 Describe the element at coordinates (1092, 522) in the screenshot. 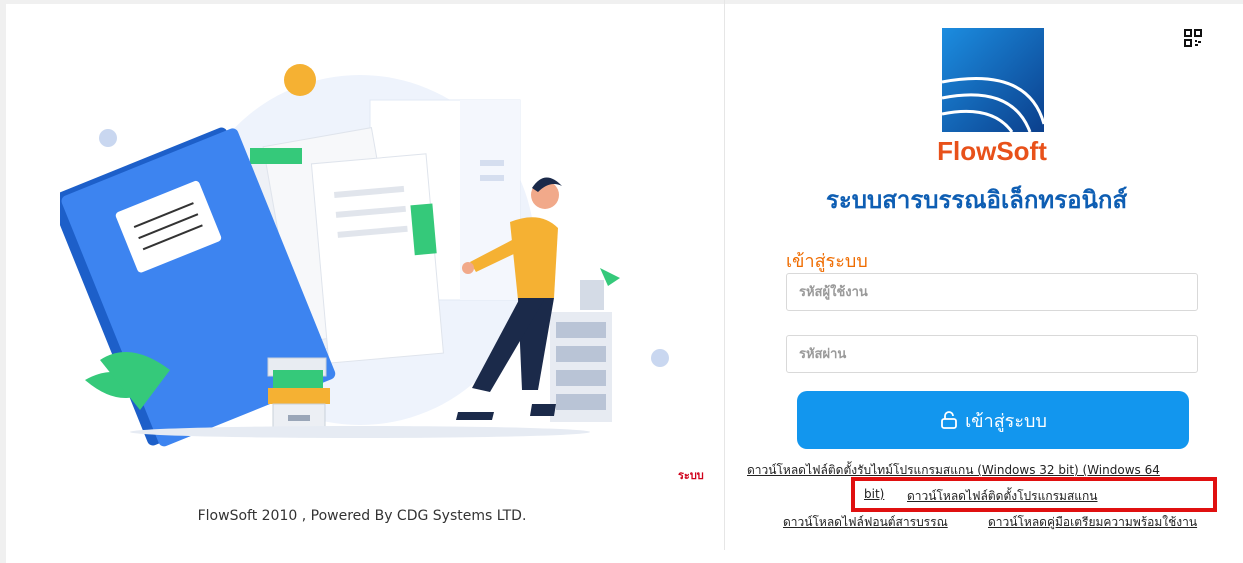

I see `download-manual-link: ดาวน์โหลดคู่มือเตรียมความพร้อมใช้งาน` at that location.